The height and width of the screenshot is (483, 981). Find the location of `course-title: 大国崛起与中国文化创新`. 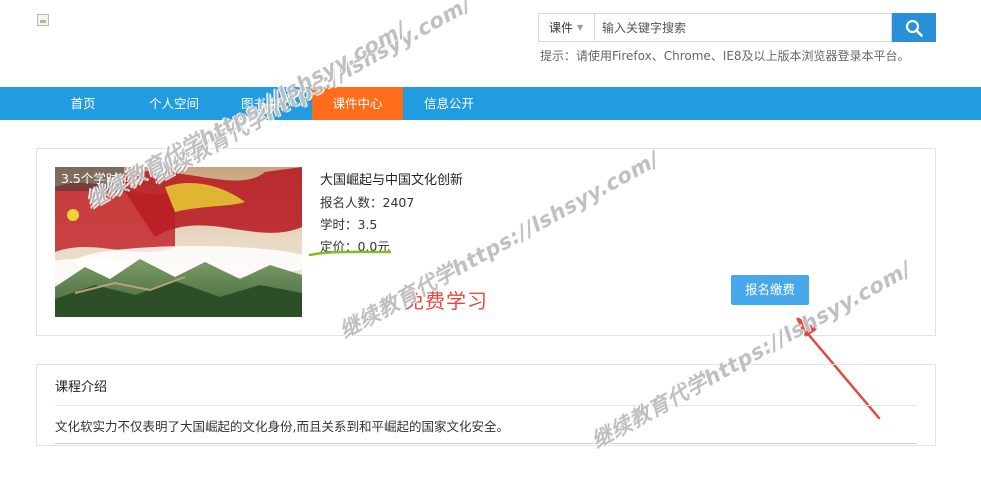

course-title: 大国崛起与中国文化创新 is located at coordinates (391, 178).